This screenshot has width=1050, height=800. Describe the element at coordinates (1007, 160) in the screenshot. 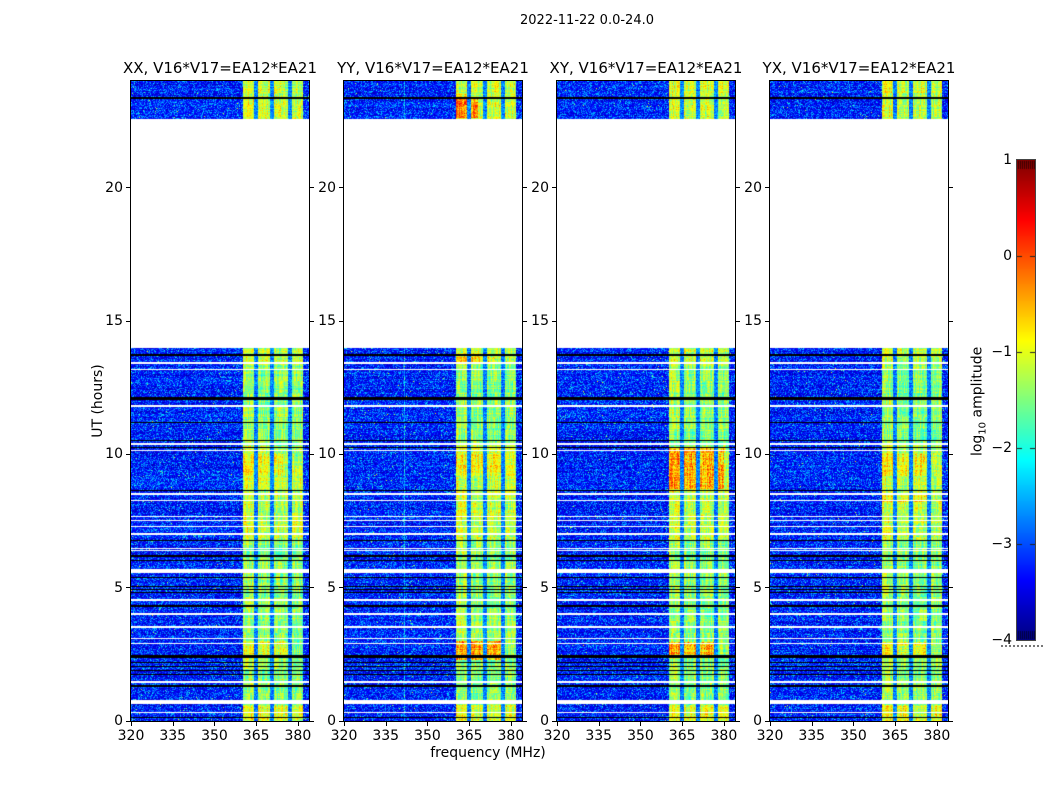

I see `colorbar-tick-label: 1` at that location.